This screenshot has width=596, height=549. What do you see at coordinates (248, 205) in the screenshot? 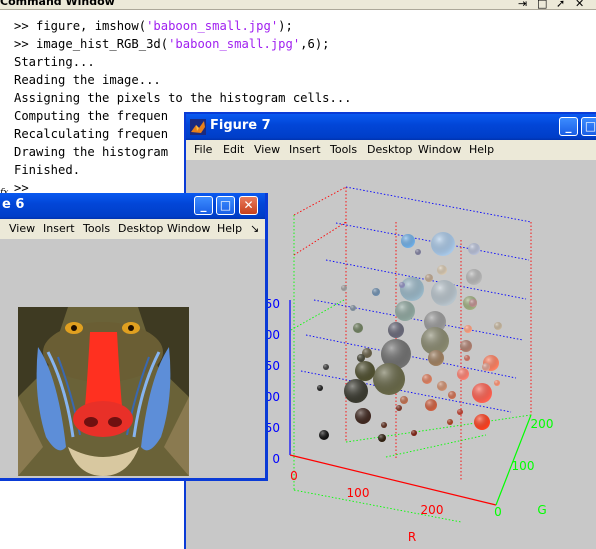
I see `close-button: ✕` at bounding box center [248, 205].